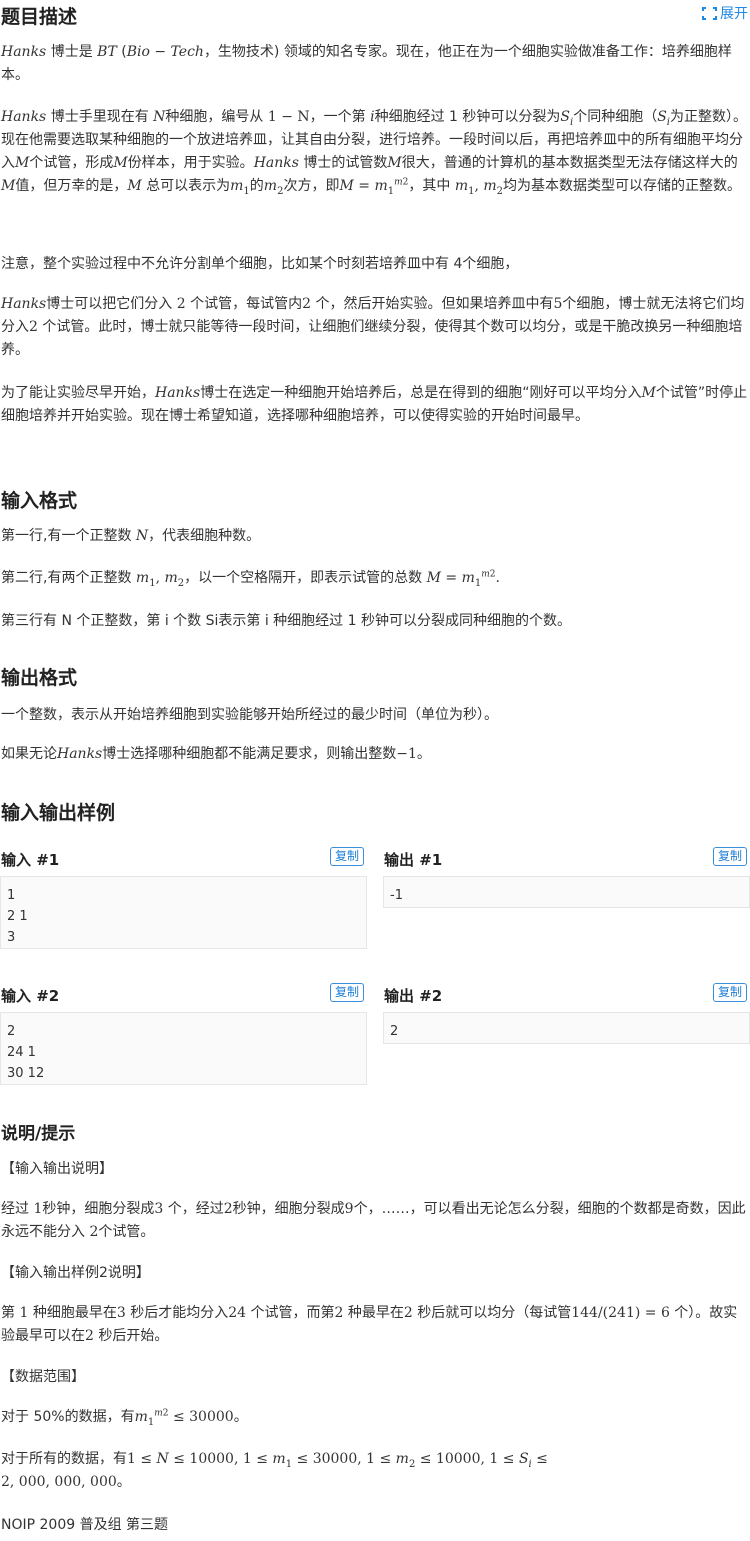 This screenshot has width=750, height=1541. I want to click on description-paragraph-3: 注意，整个实验过程中不允许分割单个细胞，比如某个时刻若培养皿中有 4个细胞，, so click(260, 264).